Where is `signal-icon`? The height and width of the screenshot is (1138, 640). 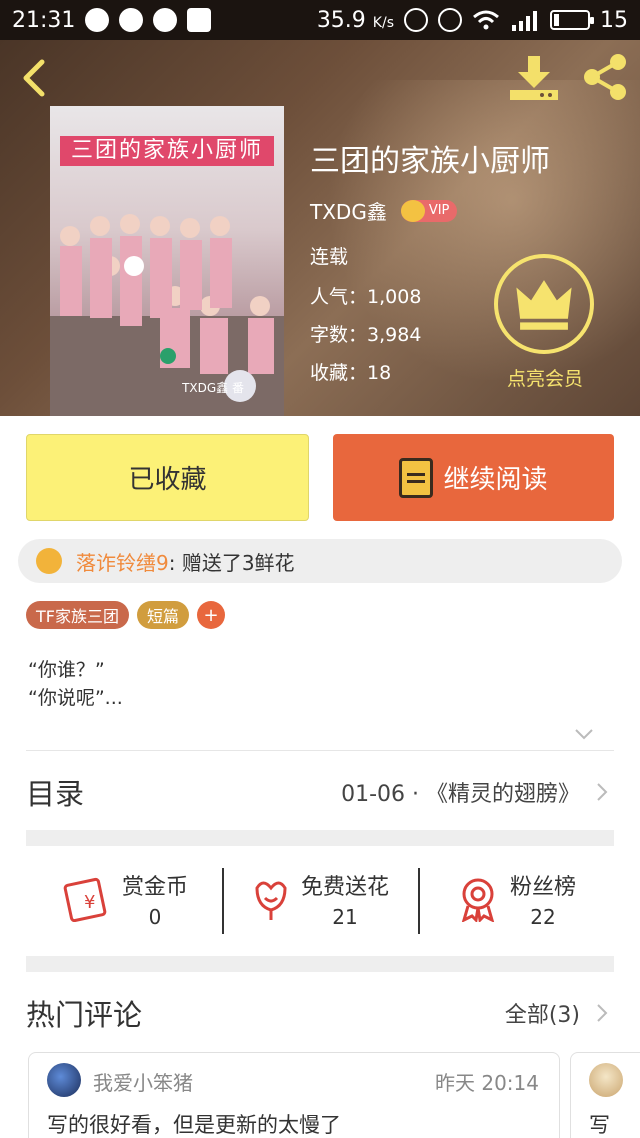 signal-icon is located at coordinates (524, 21).